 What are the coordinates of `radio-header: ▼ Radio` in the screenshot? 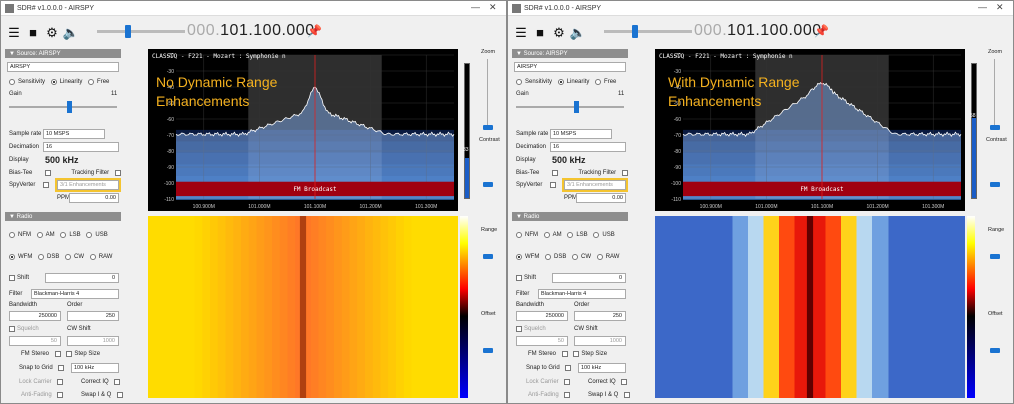 It's located at (570, 216).